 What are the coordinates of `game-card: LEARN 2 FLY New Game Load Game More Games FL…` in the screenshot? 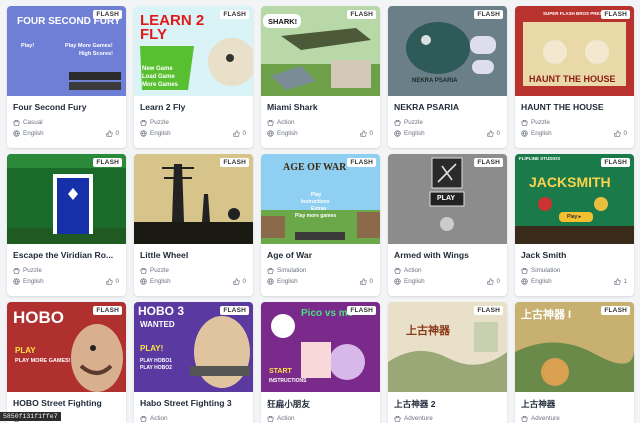 It's located at (193, 77).